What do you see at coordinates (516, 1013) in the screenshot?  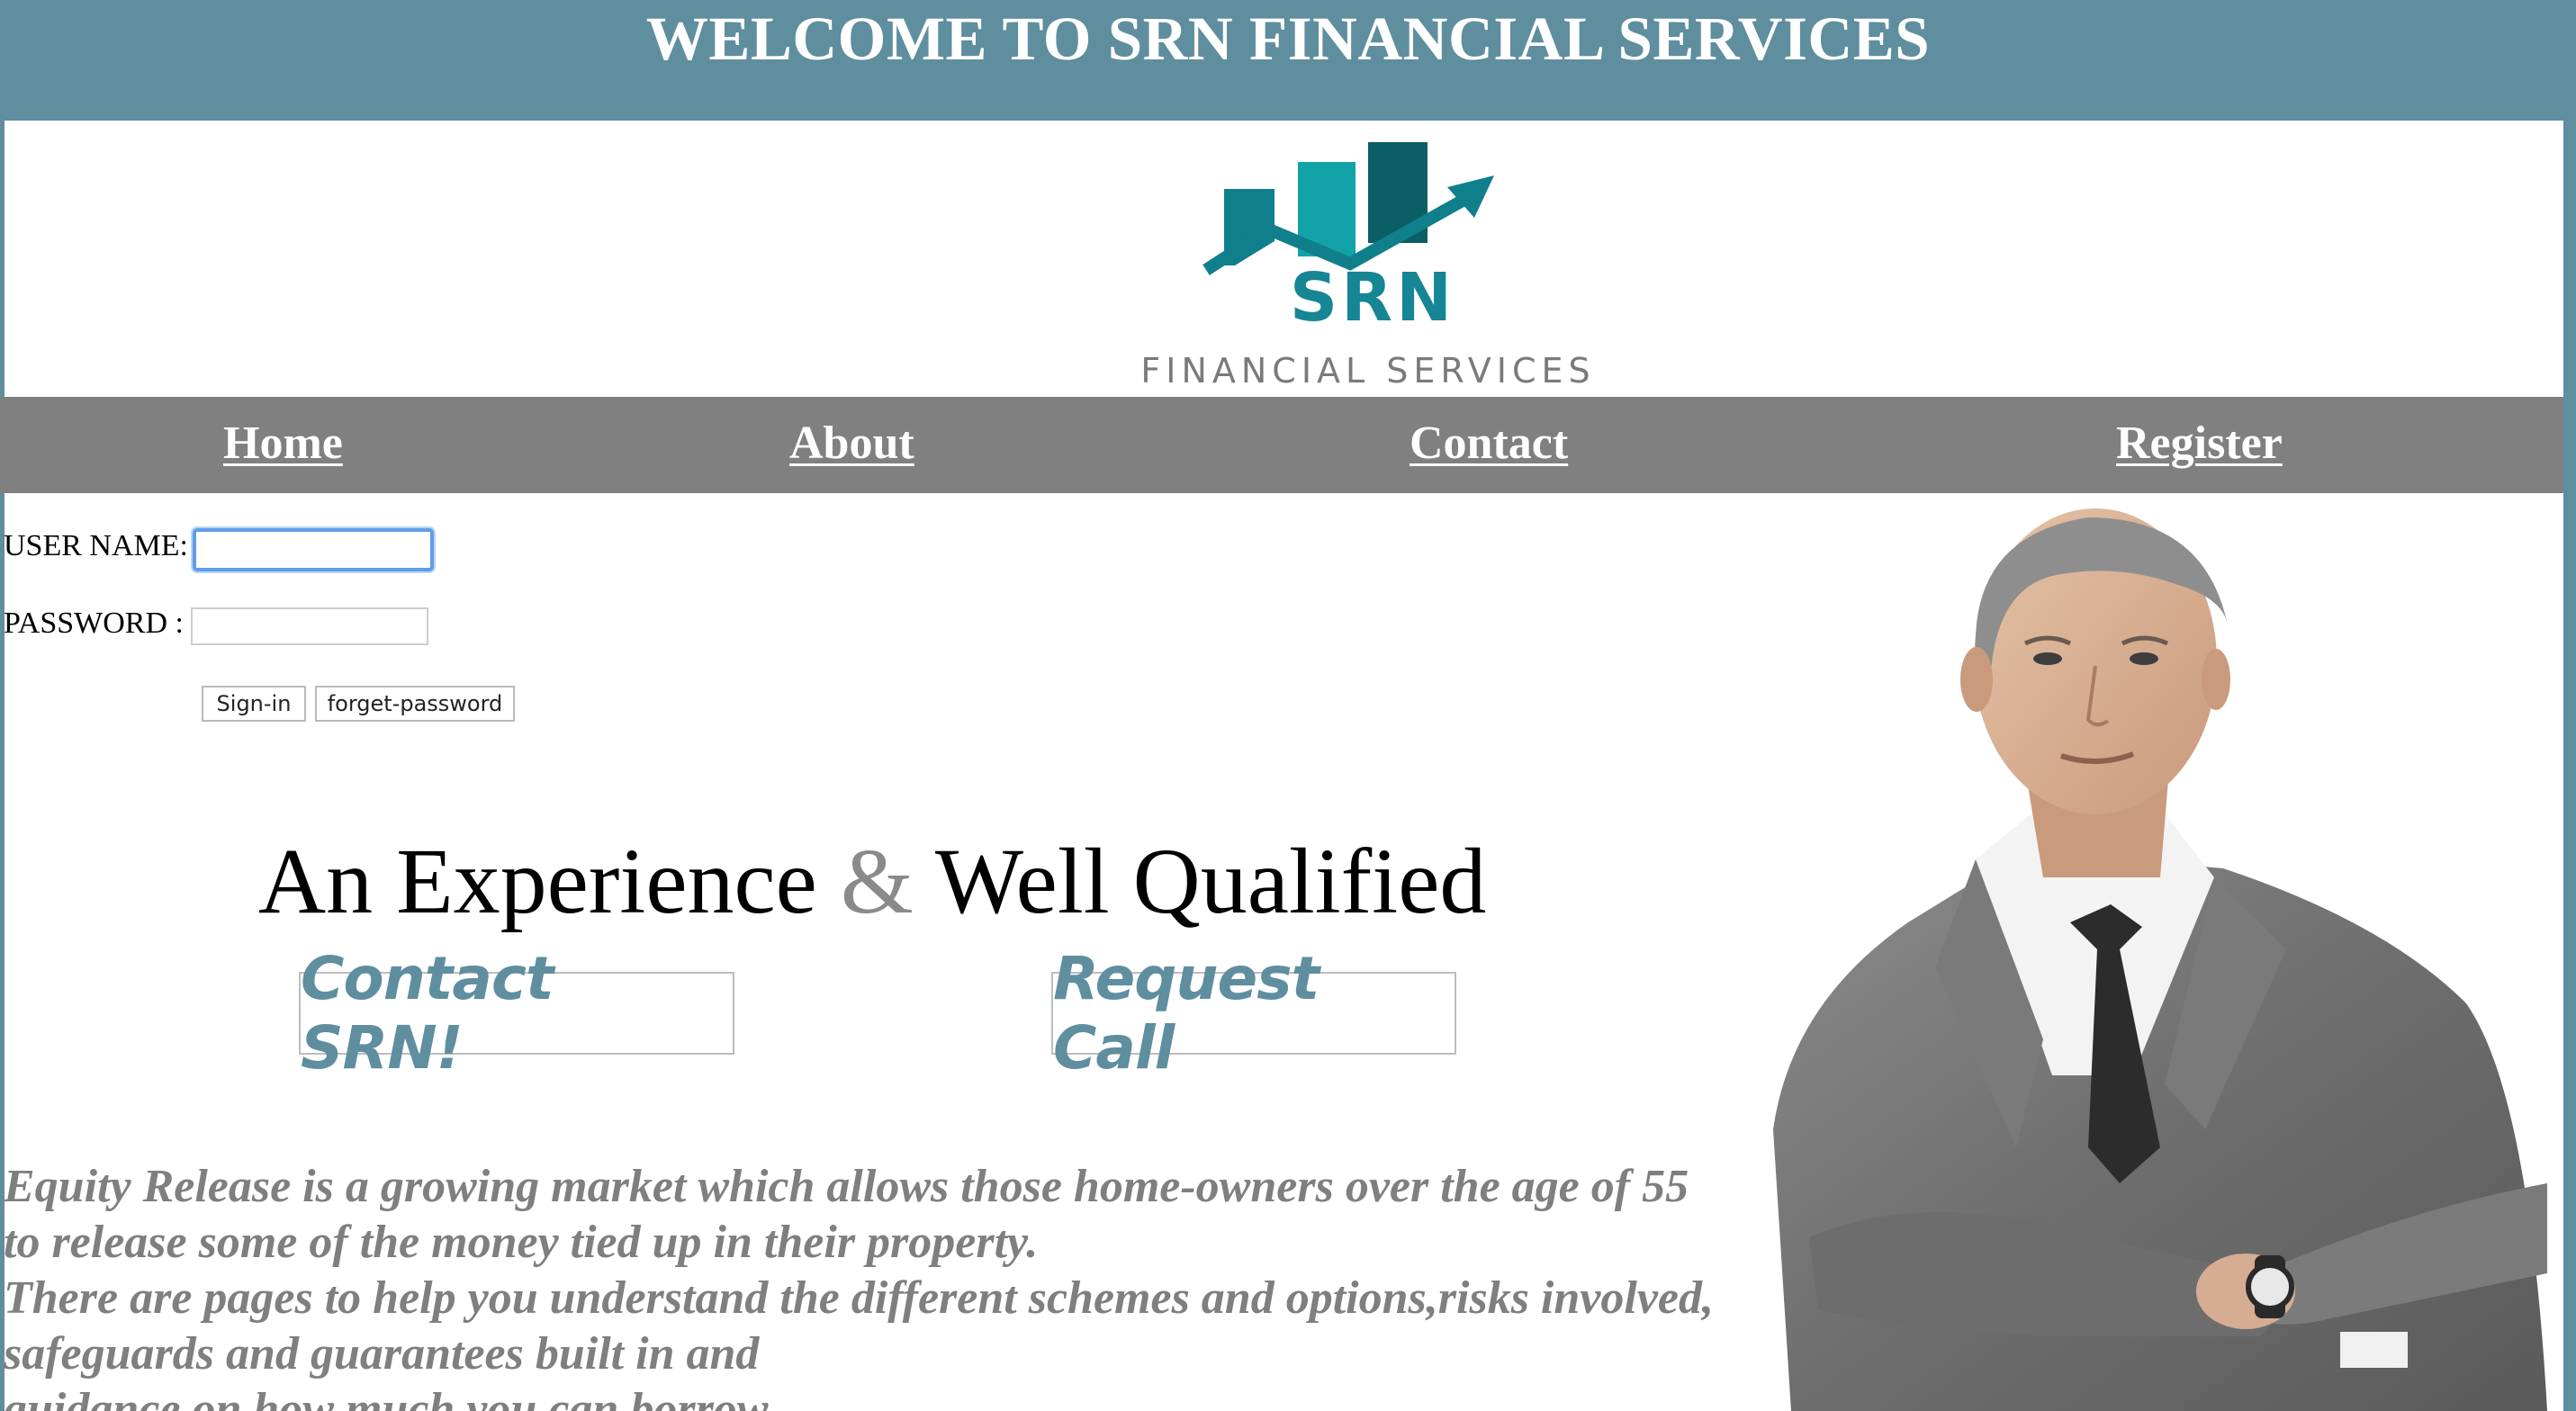 I see `contact-srn-button: Contact SRN!` at bounding box center [516, 1013].